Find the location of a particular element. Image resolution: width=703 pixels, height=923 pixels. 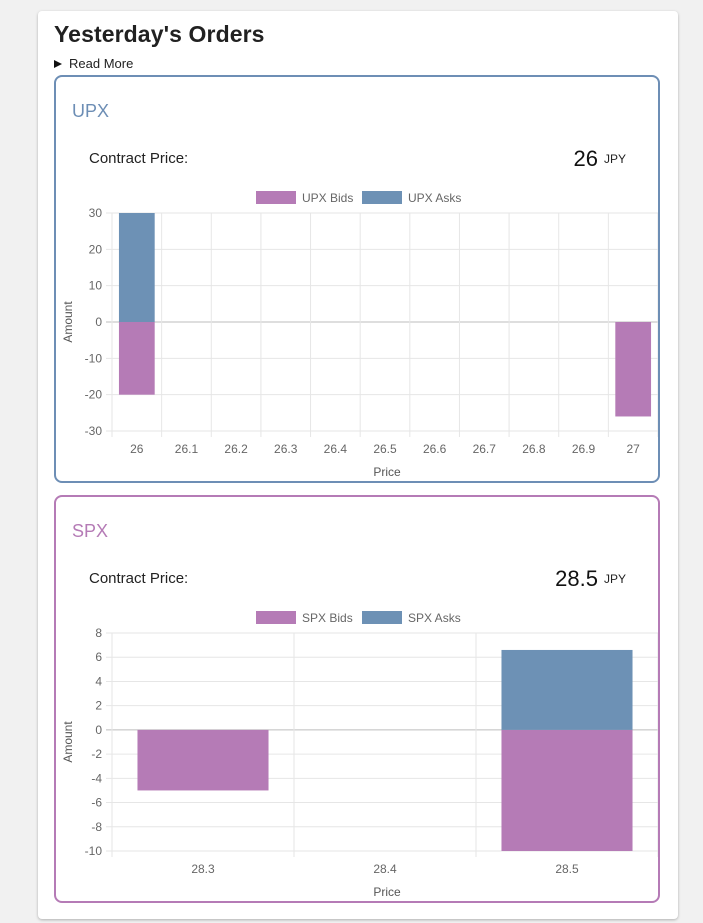

x-tick-label: 26.8 is located at coordinates (534, 449).